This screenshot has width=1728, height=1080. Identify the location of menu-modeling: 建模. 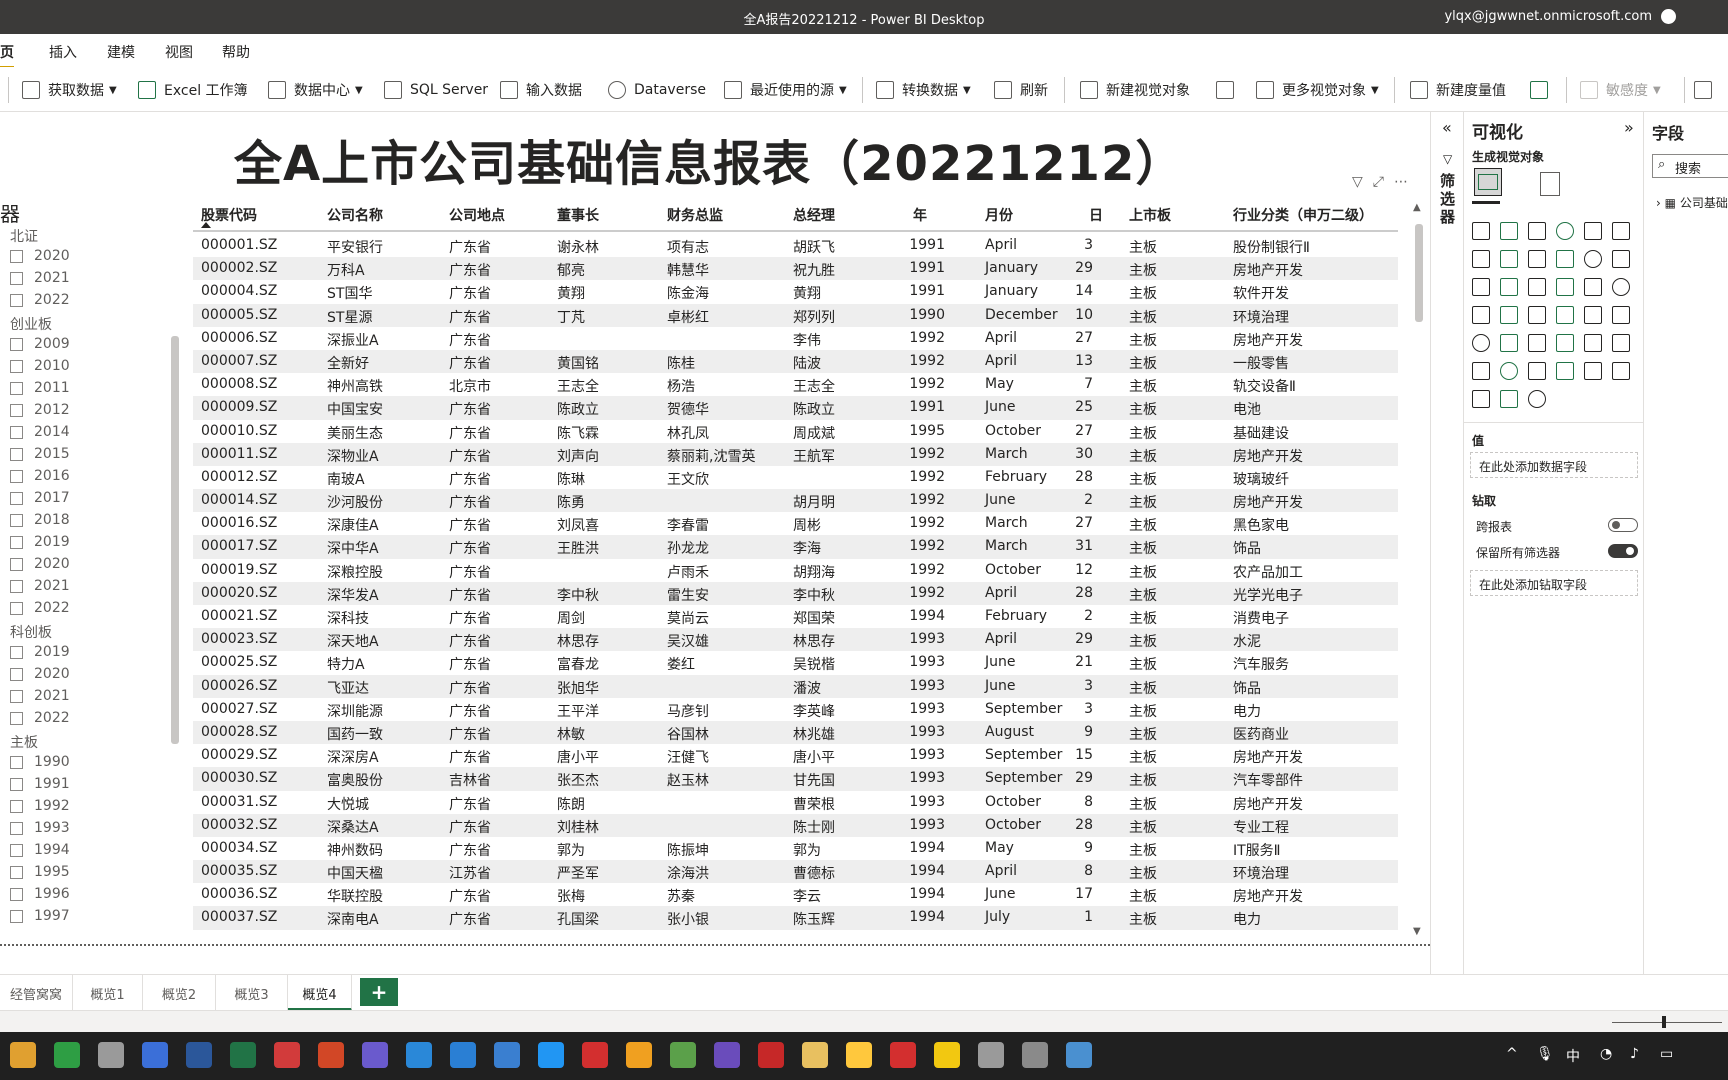
(121, 52).